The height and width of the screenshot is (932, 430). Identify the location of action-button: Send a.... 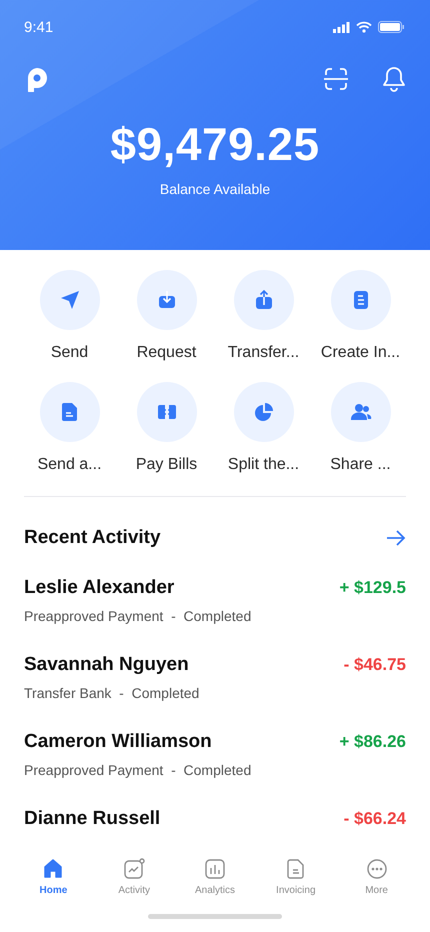
(69, 428).